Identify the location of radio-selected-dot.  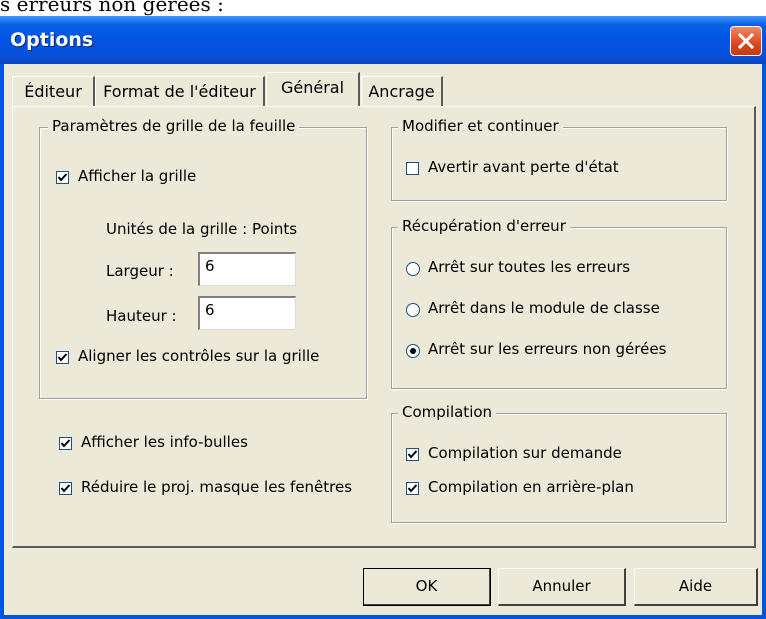
(413, 351).